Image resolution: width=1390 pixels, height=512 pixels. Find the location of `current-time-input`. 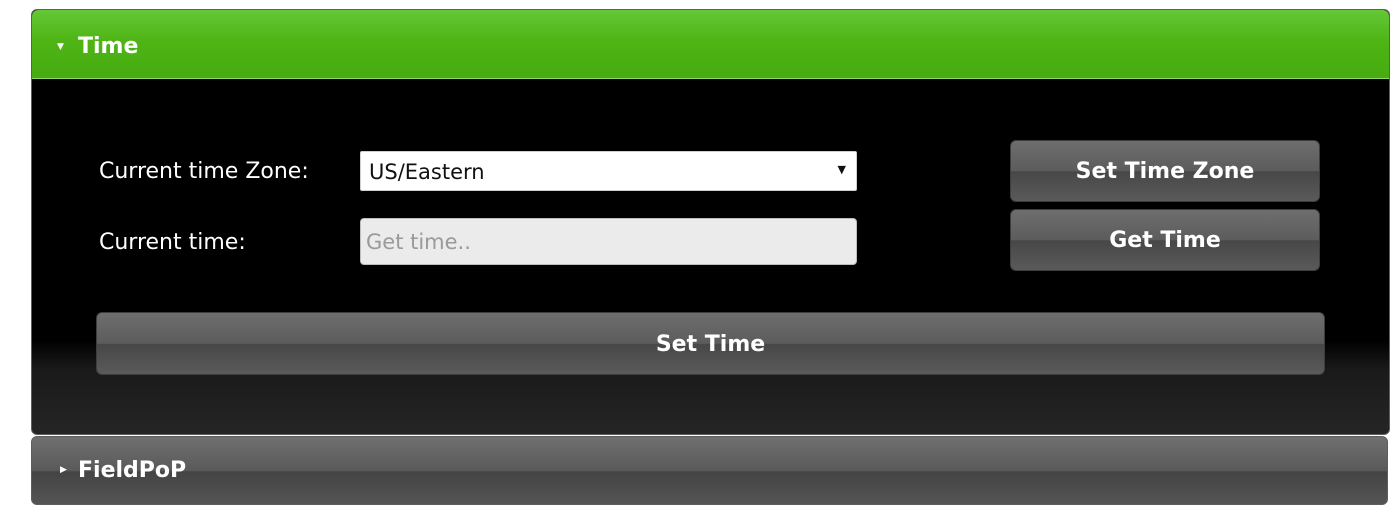

current-time-input is located at coordinates (608, 241).